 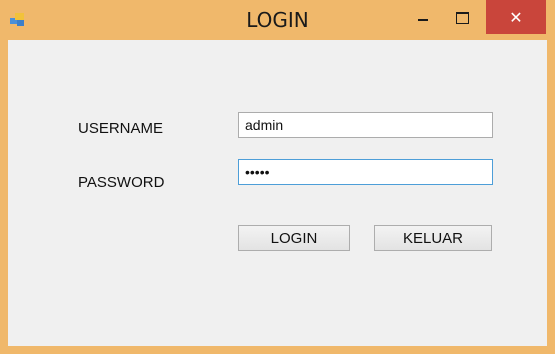 I want to click on password-input, so click(x=365, y=172).